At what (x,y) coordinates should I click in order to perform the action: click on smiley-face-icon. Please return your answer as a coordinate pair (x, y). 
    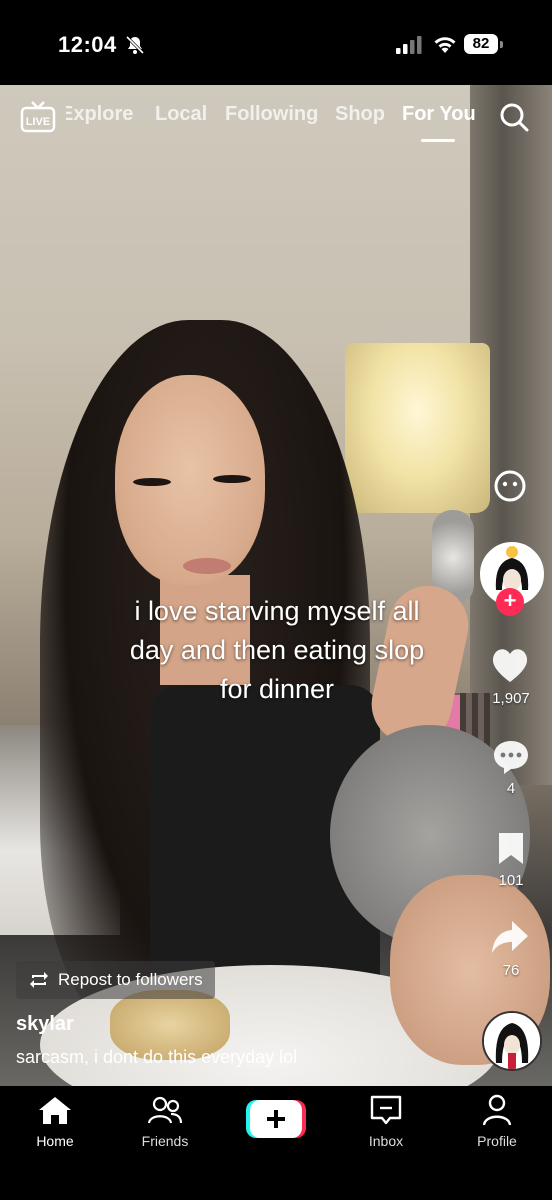
    Looking at the image, I should click on (510, 486).